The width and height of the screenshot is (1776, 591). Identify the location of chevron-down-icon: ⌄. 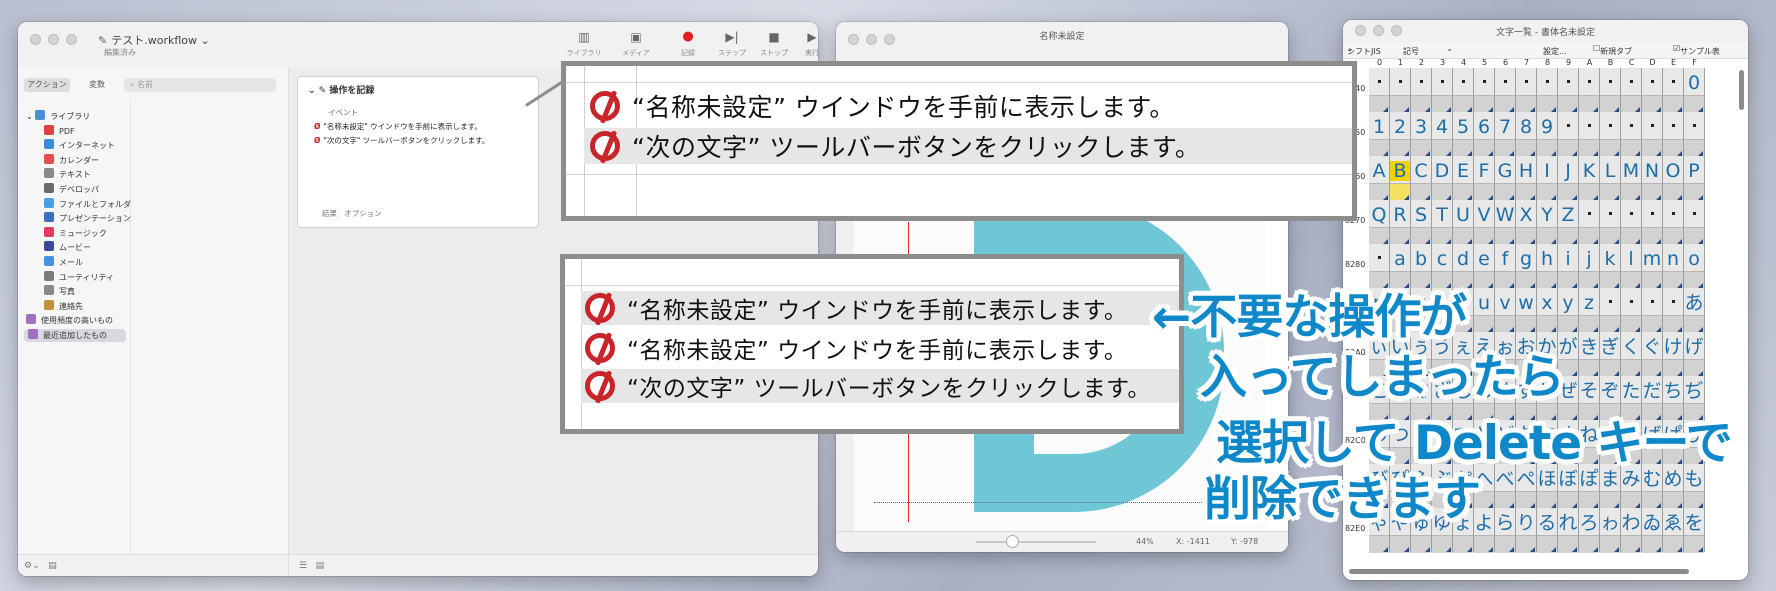
(30, 116).